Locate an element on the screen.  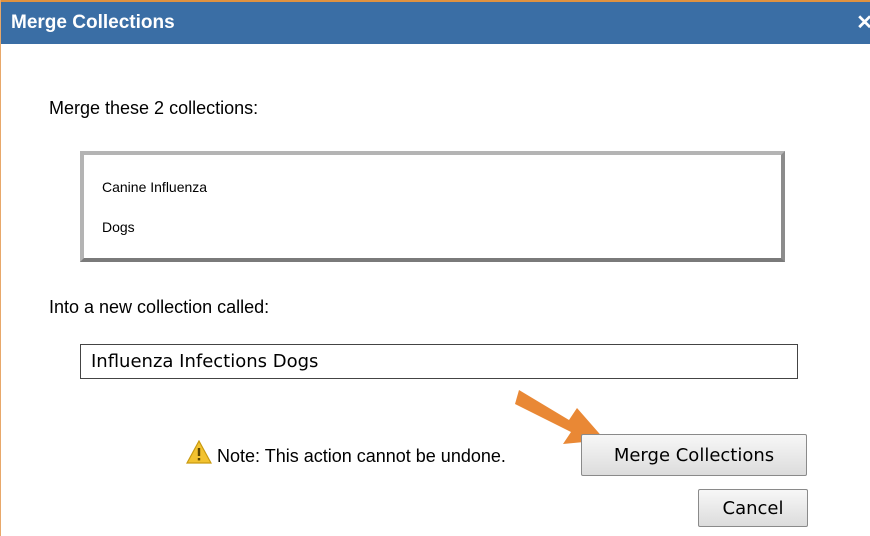
merge-collections-button: Merge Collections is located at coordinates (694, 455).